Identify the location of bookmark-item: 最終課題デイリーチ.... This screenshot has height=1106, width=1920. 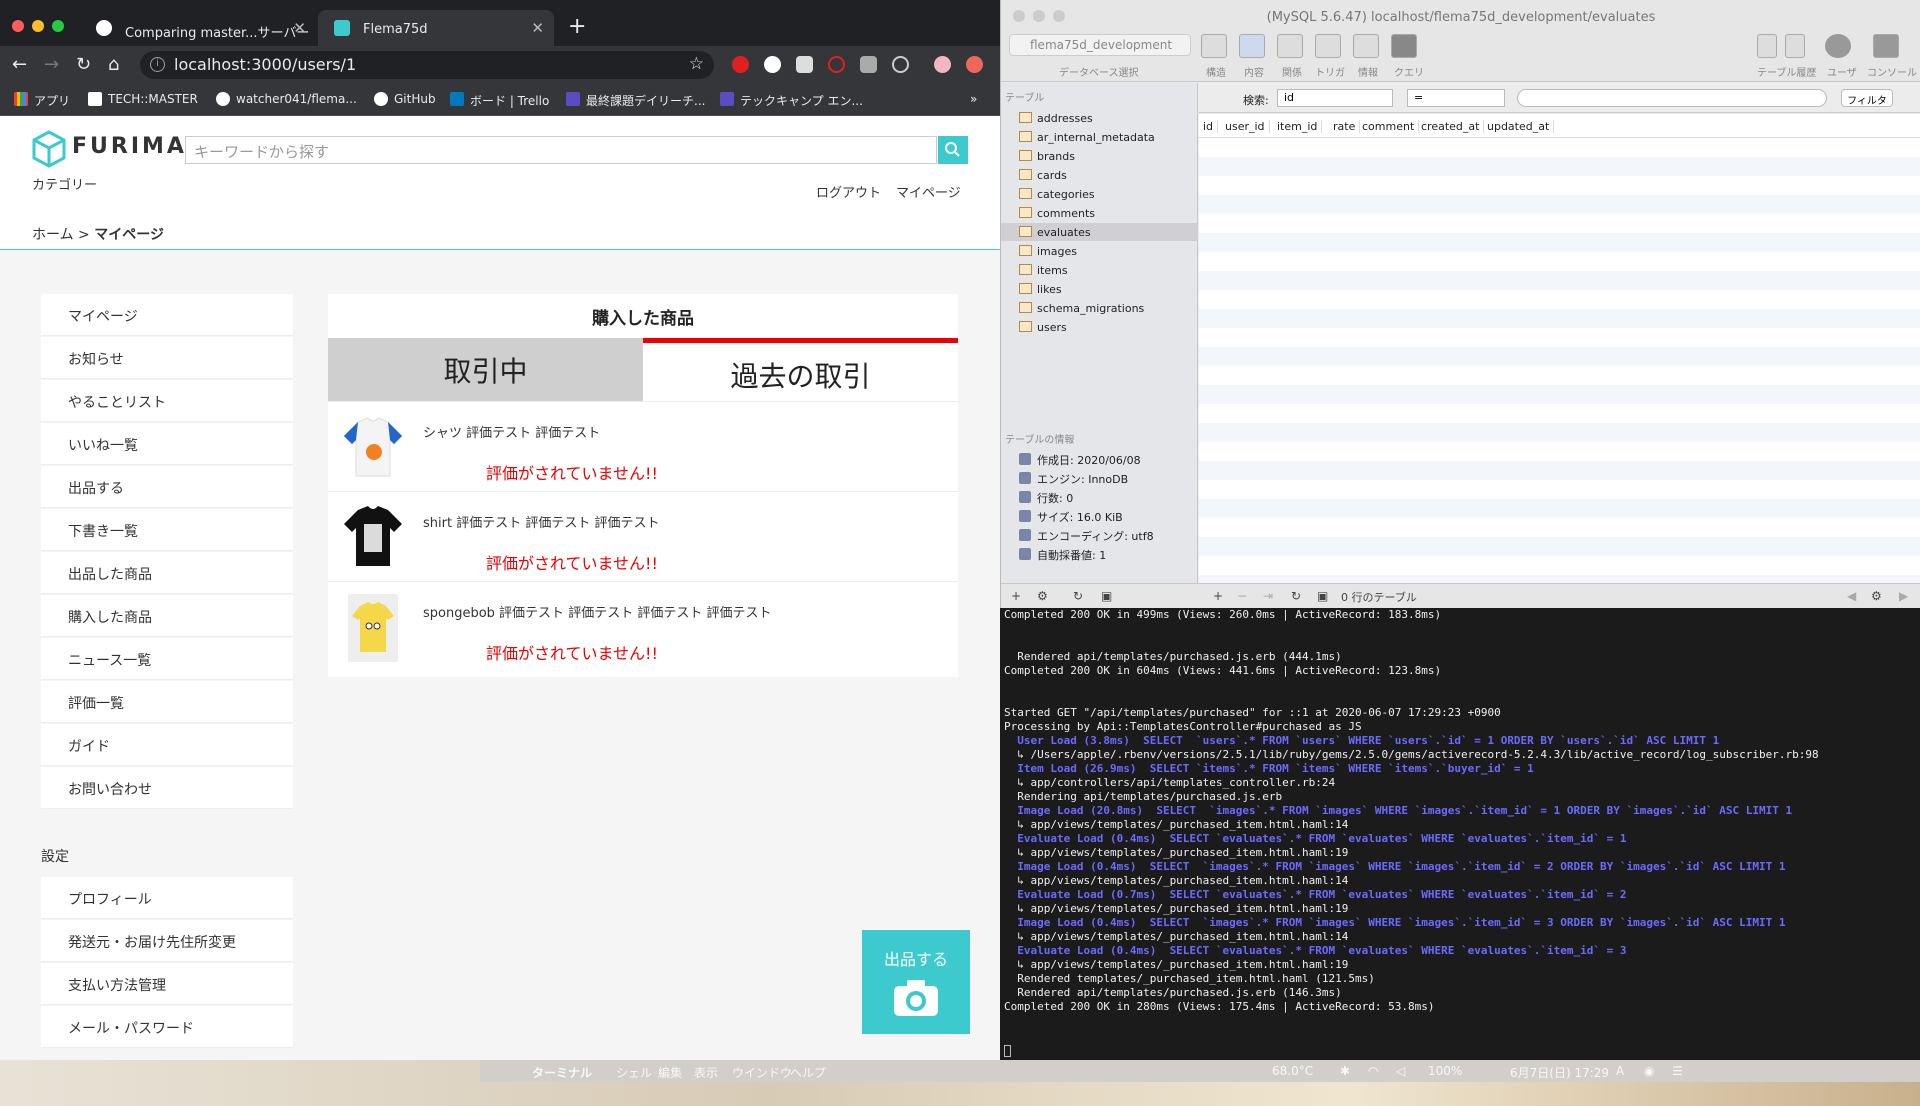
(635, 100).